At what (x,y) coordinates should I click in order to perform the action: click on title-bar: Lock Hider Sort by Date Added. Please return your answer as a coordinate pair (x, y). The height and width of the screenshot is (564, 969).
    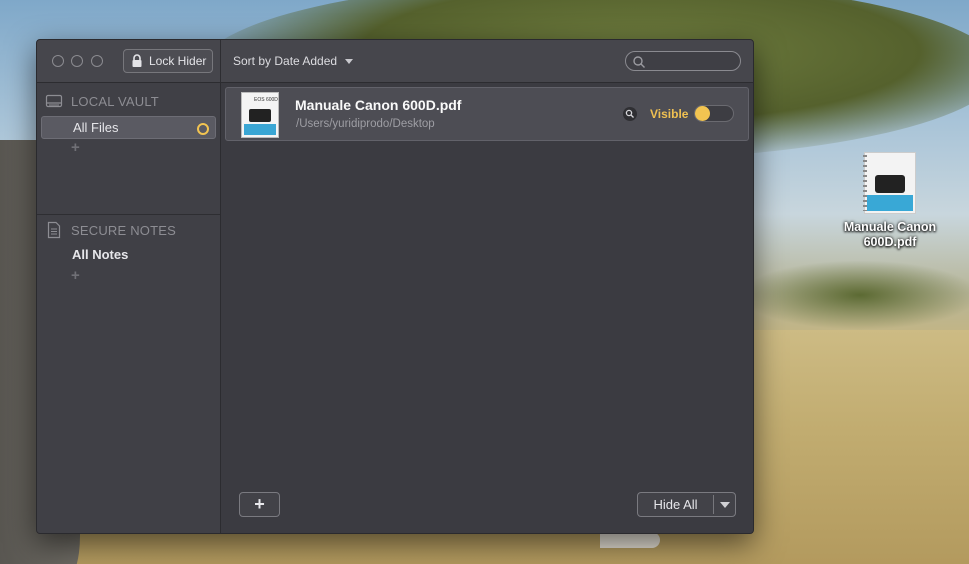
    Looking at the image, I should click on (395, 61).